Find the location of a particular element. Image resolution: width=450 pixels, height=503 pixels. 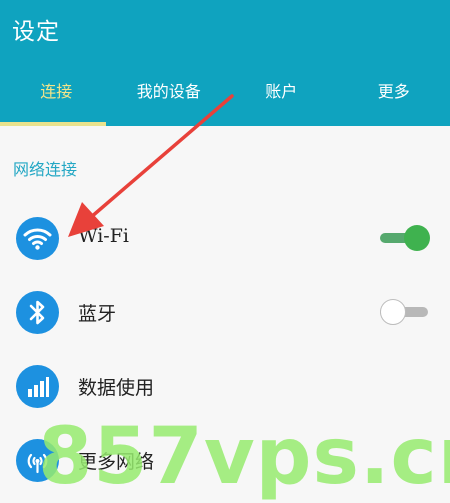

tab-label: 我的设备 is located at coordinates (168, 91).